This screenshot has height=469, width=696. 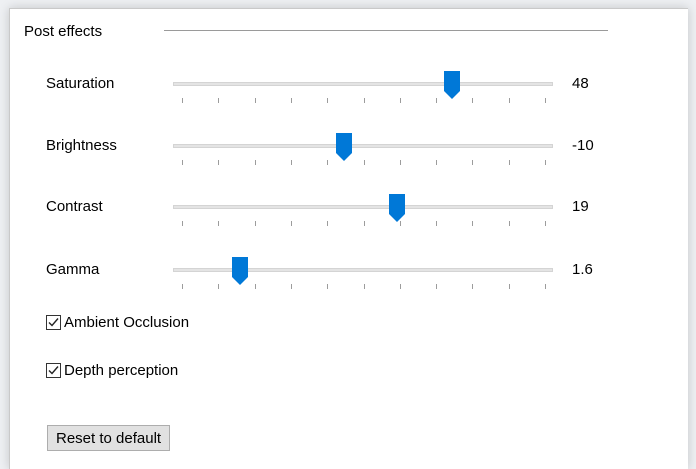 I want to click on slider-row-brightness: Brightness -10, so click(x=349, y=158).